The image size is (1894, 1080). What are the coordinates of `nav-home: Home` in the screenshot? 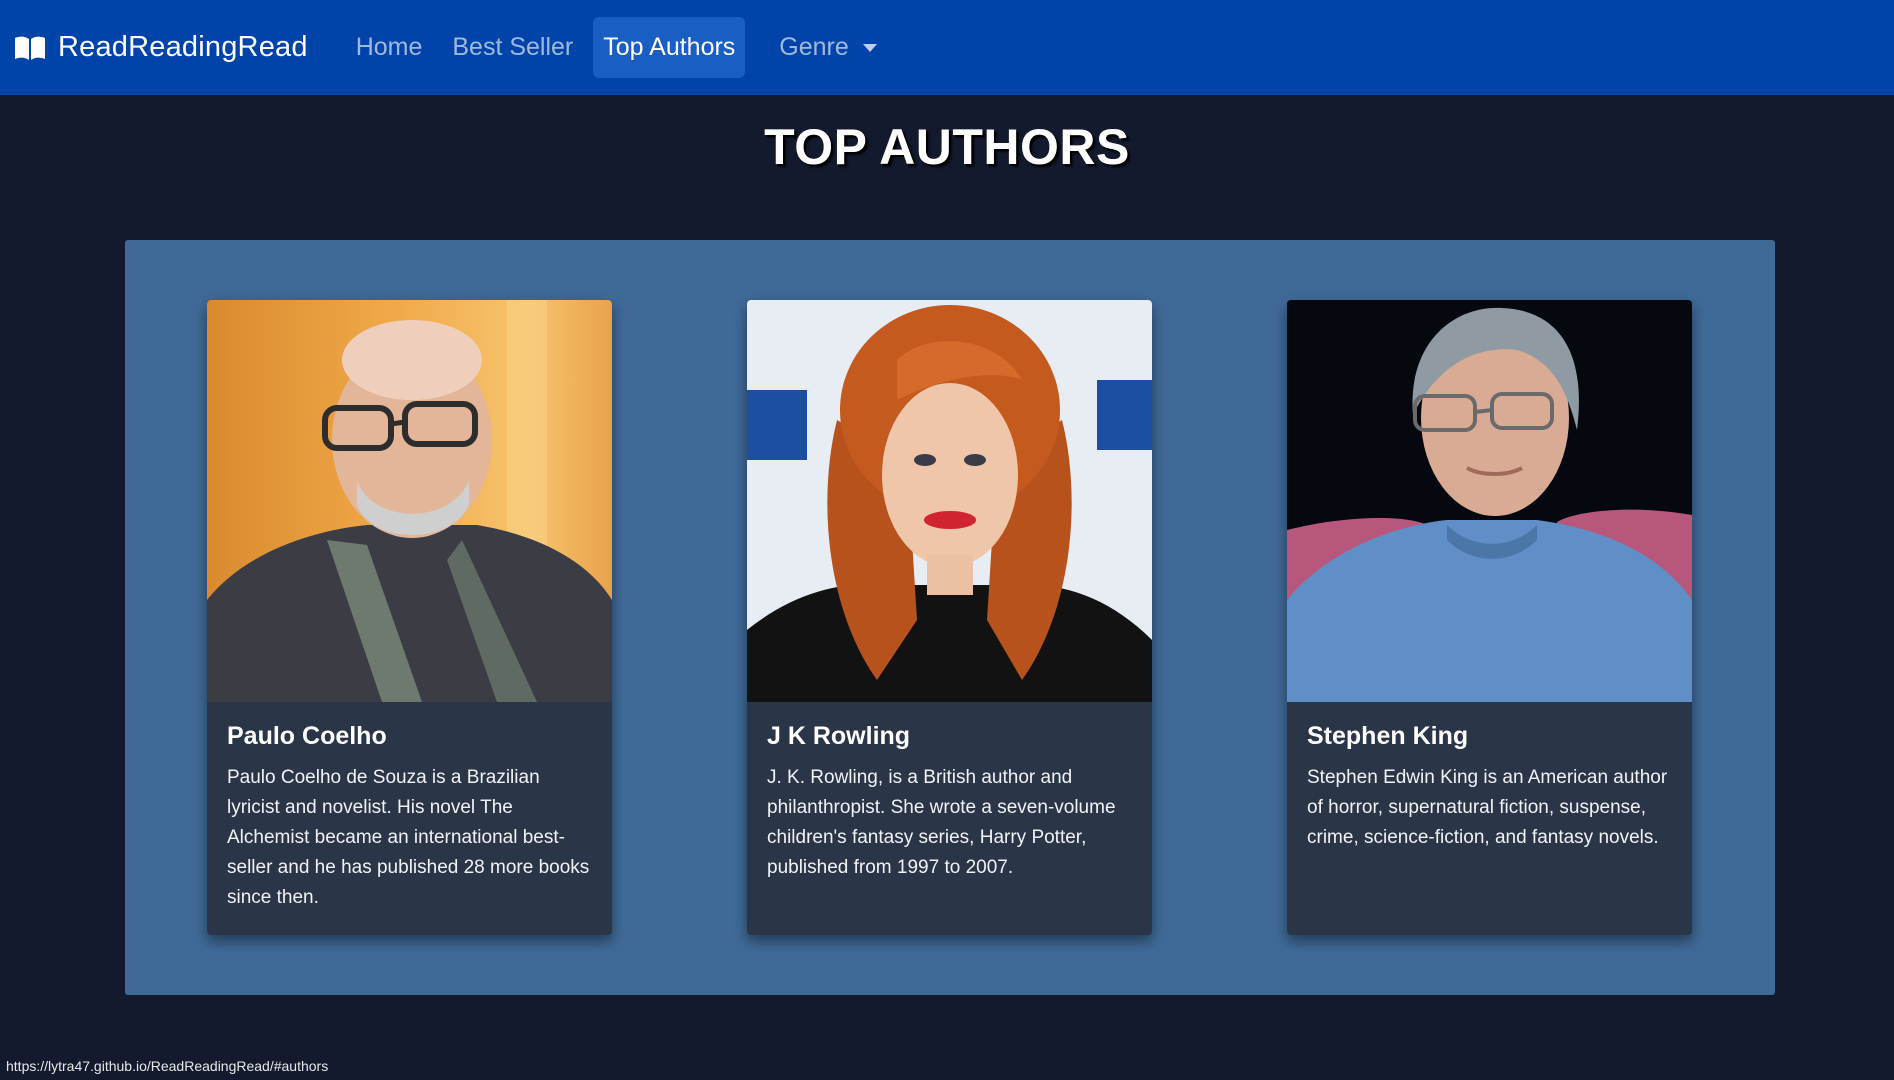 It's located at (389, 47).